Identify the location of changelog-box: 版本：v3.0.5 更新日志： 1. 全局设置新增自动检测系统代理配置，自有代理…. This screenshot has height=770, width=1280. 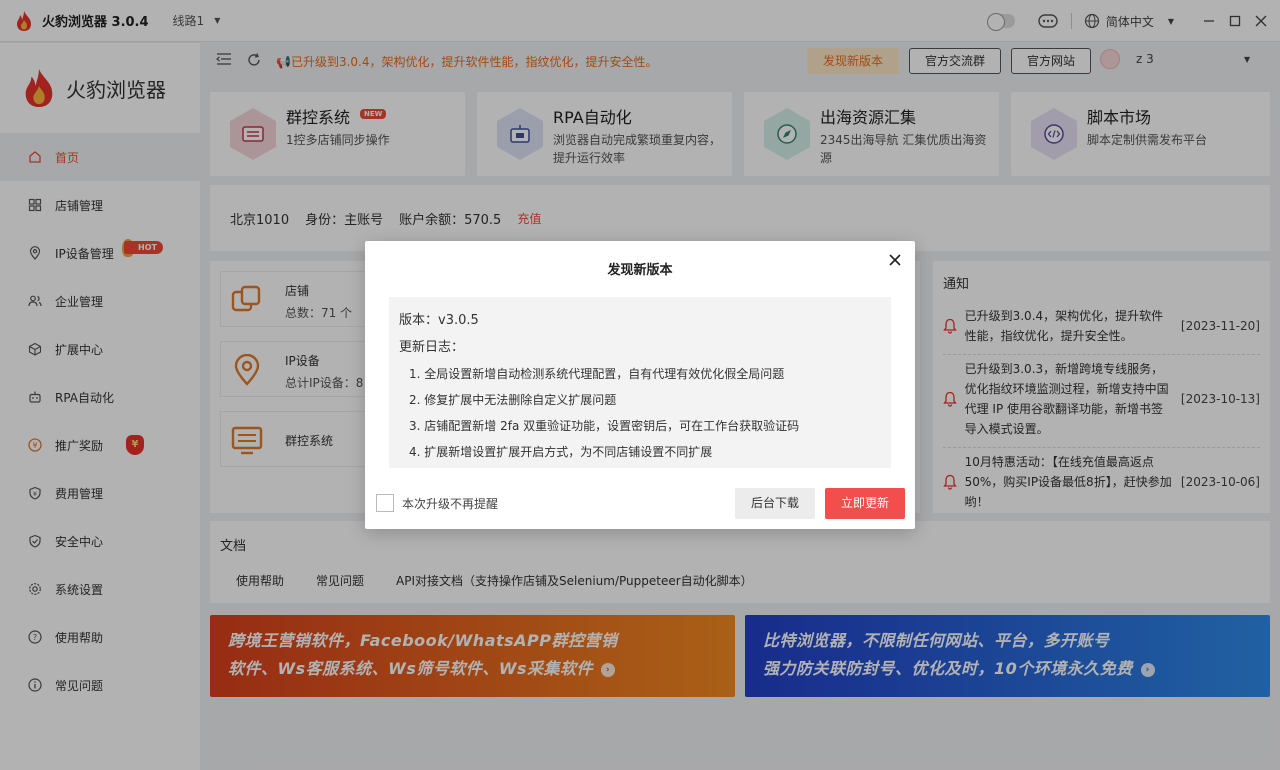
(640, 382).